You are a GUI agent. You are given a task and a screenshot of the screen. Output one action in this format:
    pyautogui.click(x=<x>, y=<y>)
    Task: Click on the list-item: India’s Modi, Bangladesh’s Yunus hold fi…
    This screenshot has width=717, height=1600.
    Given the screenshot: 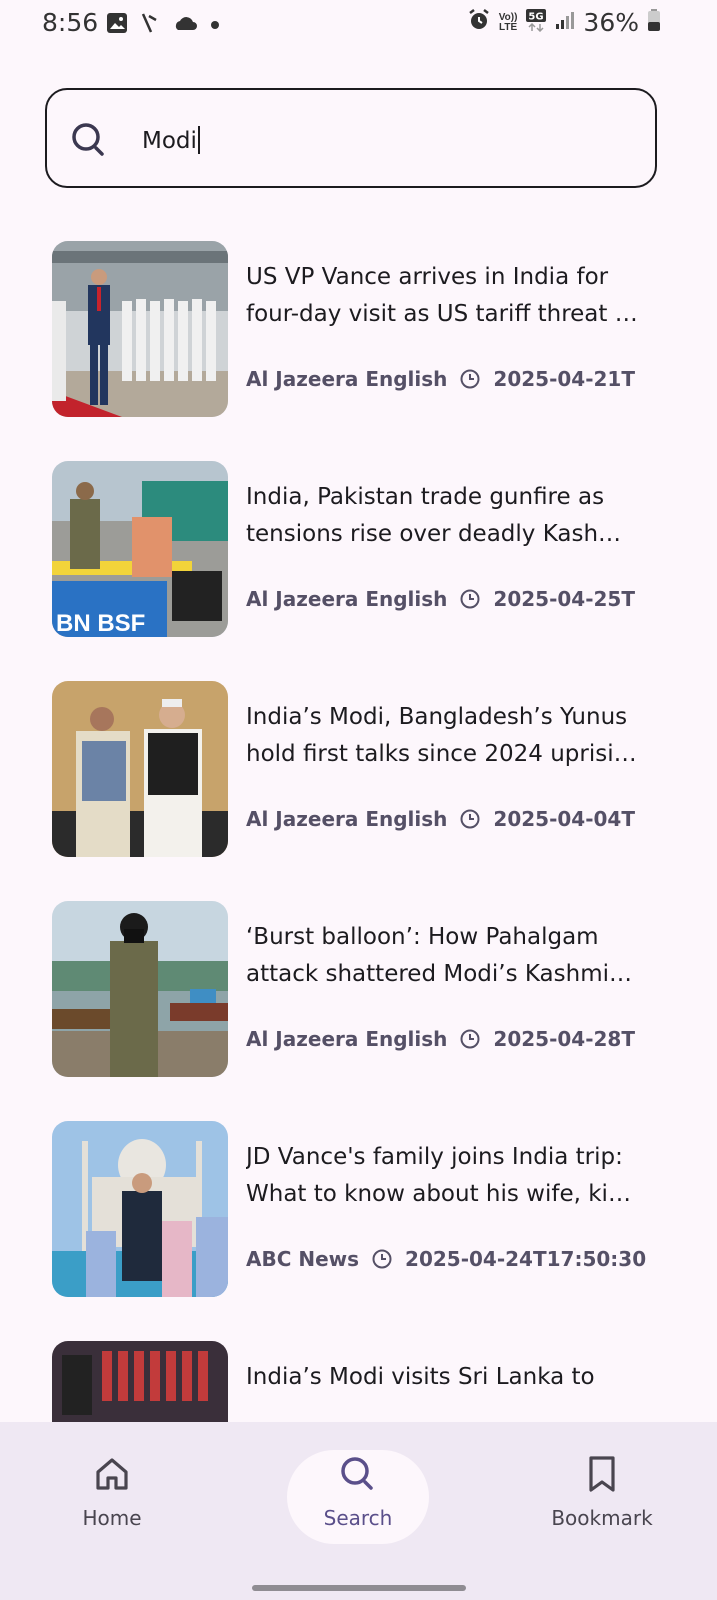 What is the action you would take?
    pyautogui.click(x=372, y=761)
    